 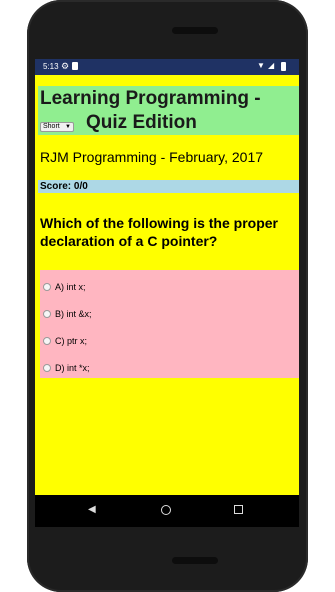 I want to click on status-time: 5:13, so click(x=51, y=66).